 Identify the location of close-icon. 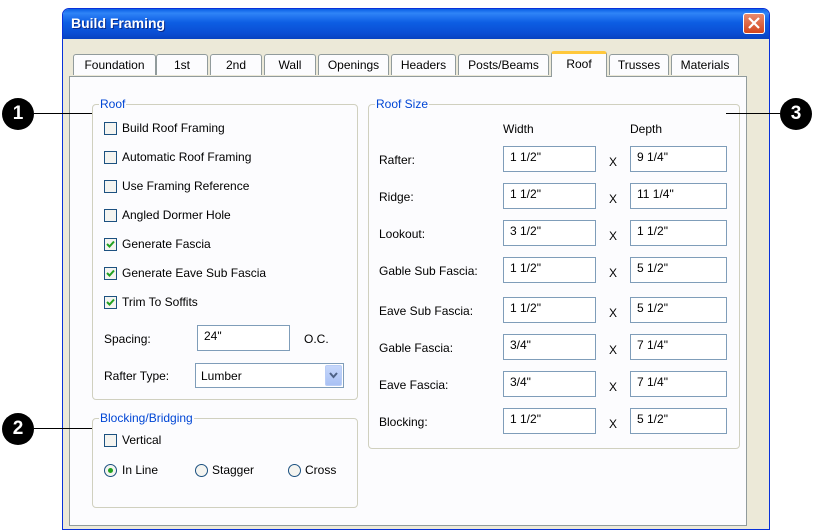
(754, 23).